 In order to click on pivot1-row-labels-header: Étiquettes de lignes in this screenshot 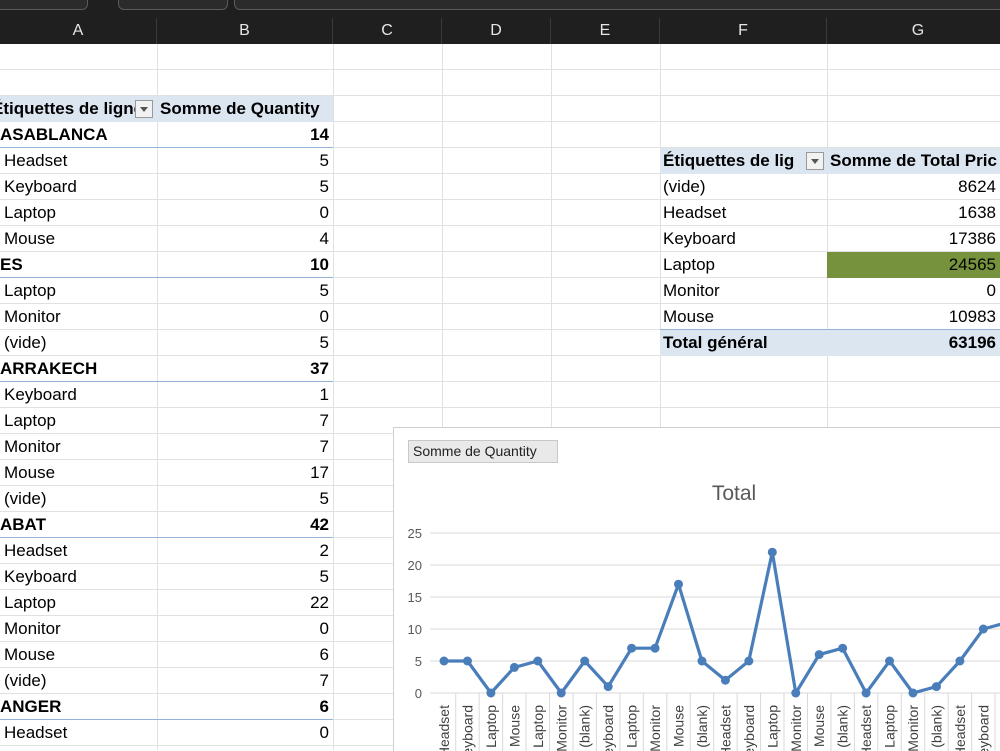, I will do `click(78, 109)`.